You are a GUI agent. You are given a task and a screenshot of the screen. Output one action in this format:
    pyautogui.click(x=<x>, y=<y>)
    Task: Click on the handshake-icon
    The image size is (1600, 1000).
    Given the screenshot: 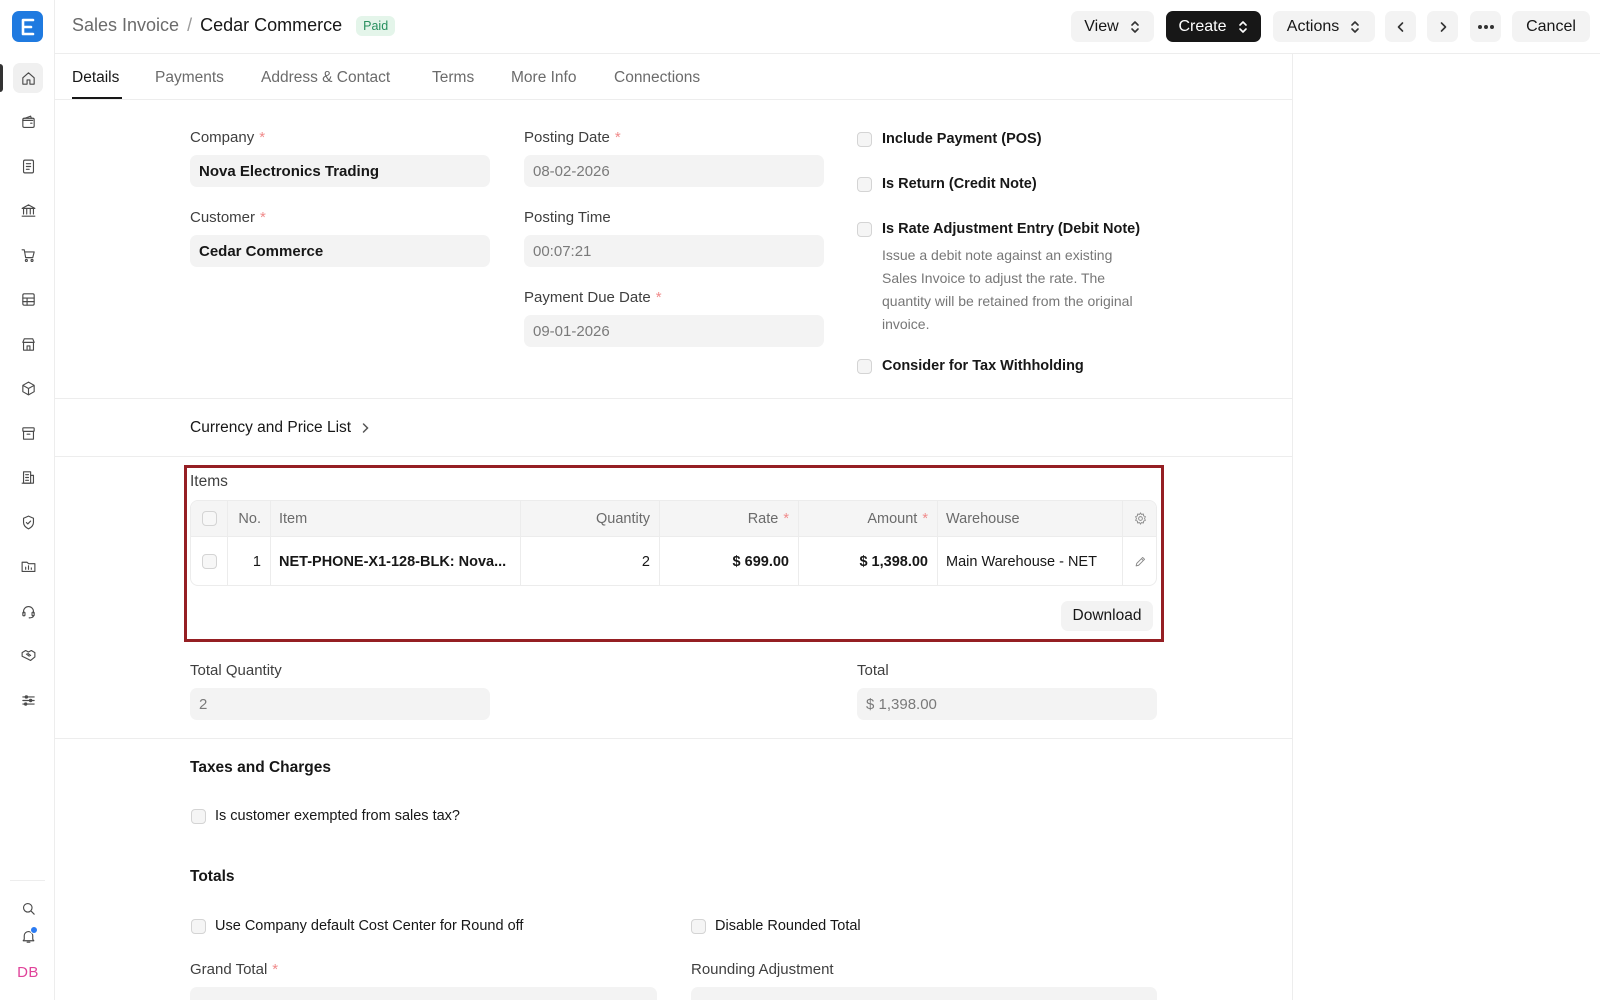 What is the action you would take?
    pyautogui.click(x=28, y=655)
    